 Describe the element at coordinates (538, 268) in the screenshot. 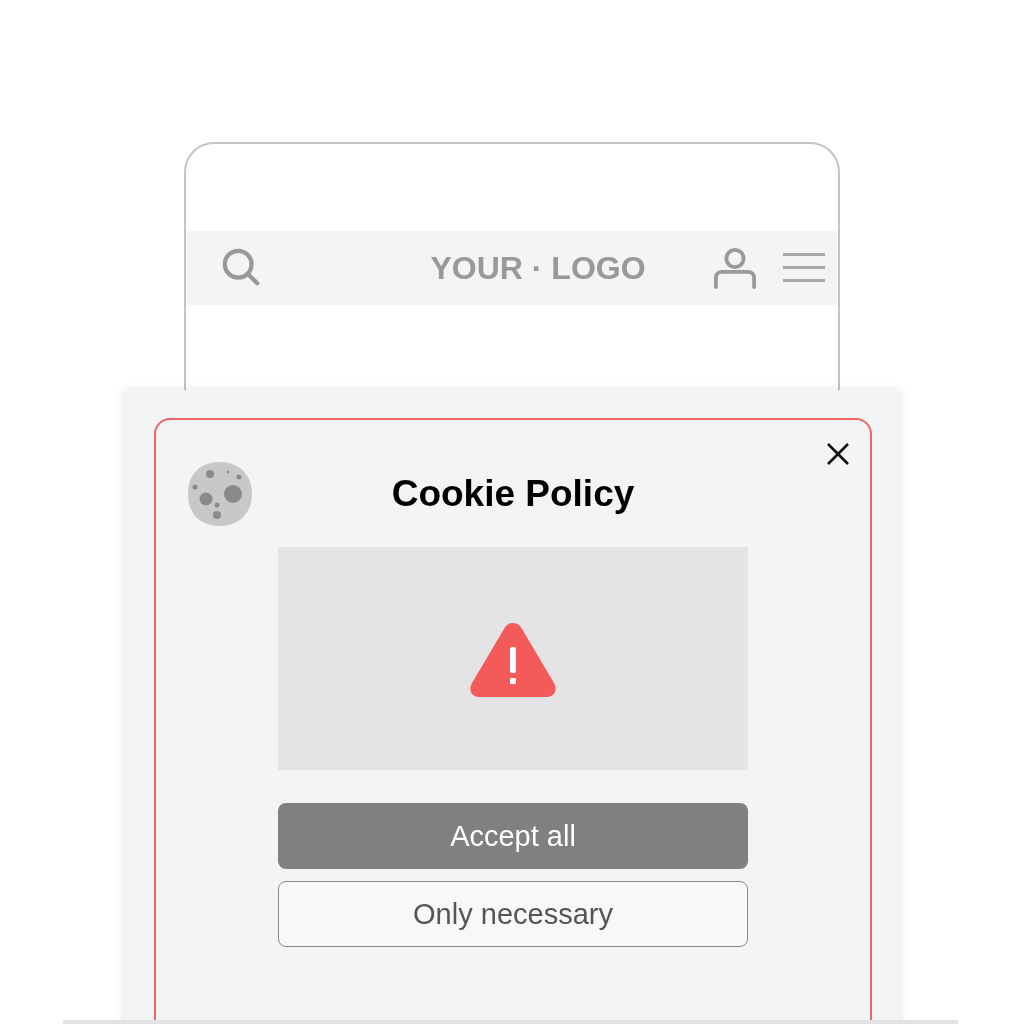

I see `logo-text: YOUR · LOGO` at that location.